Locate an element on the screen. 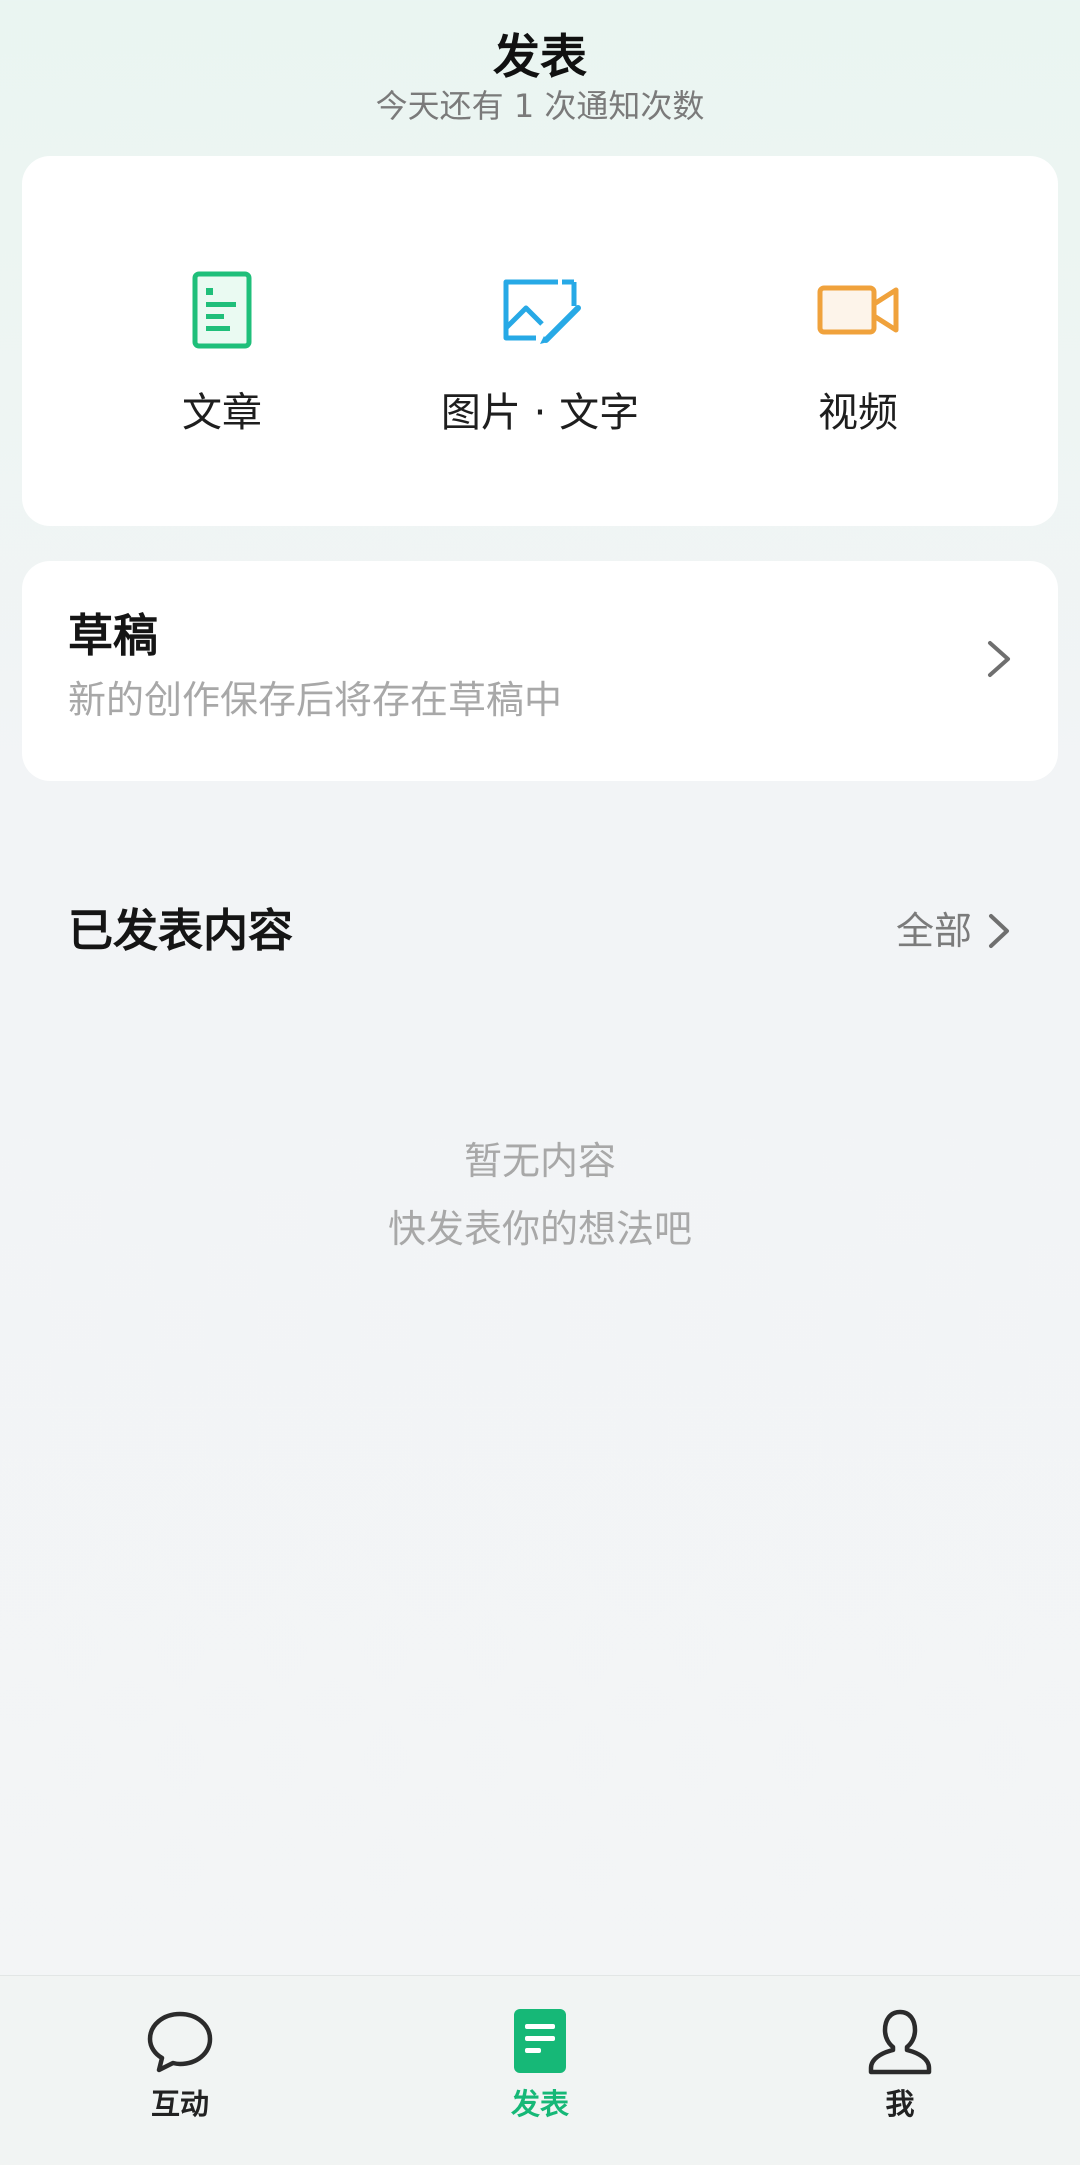 This screenshot has height=2165, width=1080. drafts-title: 草稿 is located at coordinates (113, 635).